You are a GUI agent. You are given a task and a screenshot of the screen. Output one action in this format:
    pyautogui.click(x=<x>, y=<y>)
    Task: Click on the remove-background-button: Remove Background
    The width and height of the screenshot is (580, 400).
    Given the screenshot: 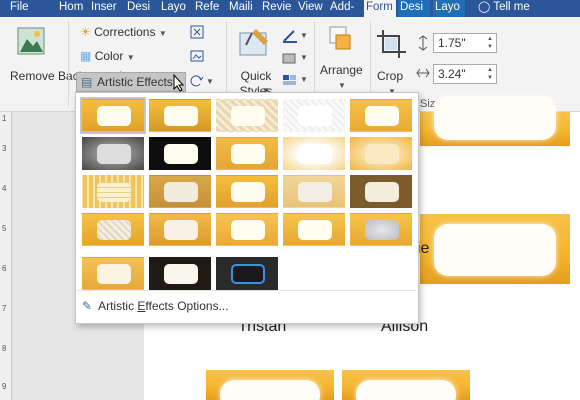 What is the action you would take?
    pyautogui.click(x=61, y=62)
    